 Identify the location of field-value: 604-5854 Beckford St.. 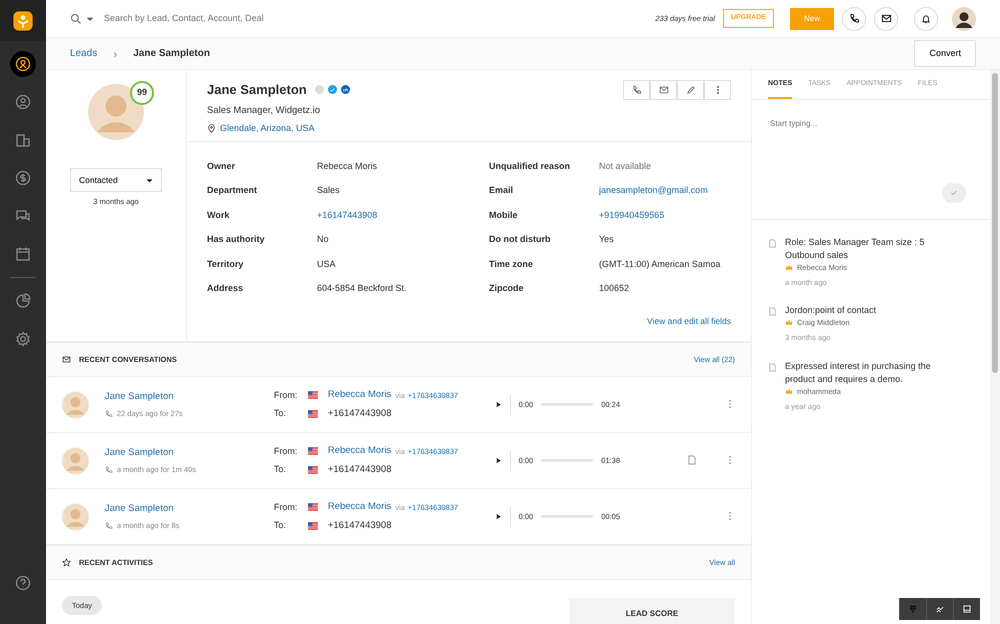
(362, 288).